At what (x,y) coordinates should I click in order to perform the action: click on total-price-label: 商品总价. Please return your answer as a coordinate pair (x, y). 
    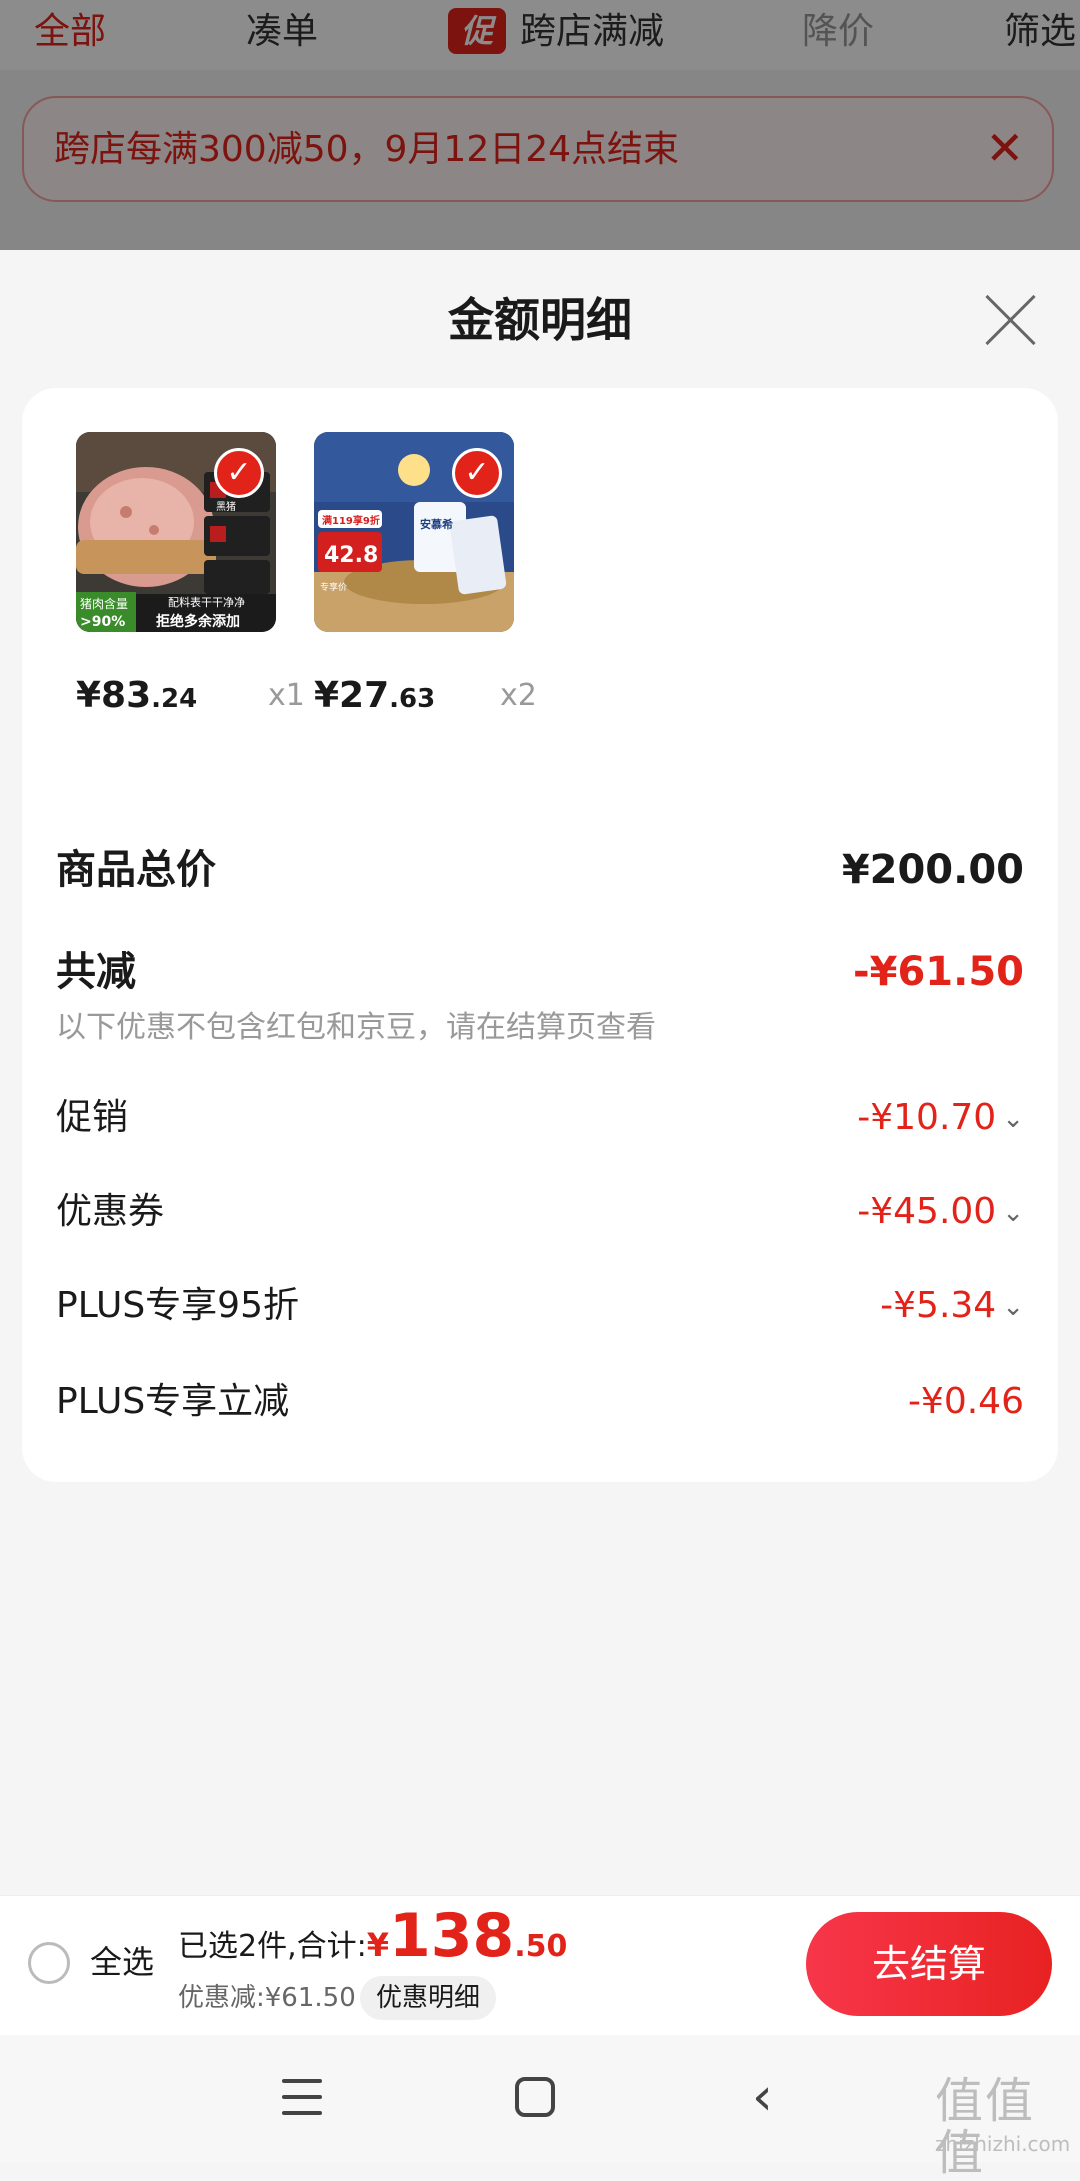
    Looking at the image, I should click on (136, 870).